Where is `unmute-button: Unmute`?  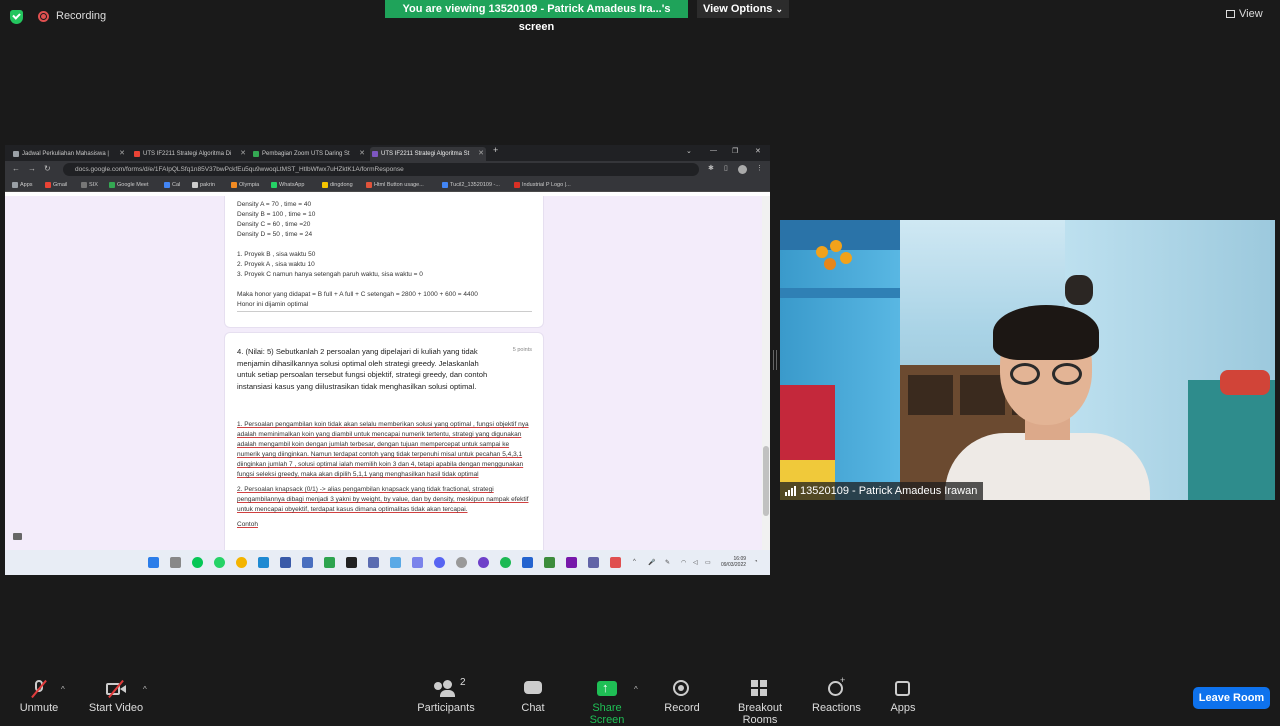 unmute-button: Unmute is located at coordinates (39, 696).